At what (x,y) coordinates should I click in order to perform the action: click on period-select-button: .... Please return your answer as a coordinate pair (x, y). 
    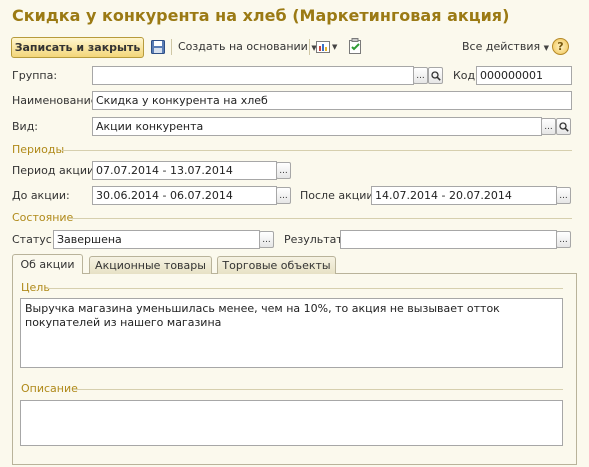
    Looking at the image, I should click on (283, 170).